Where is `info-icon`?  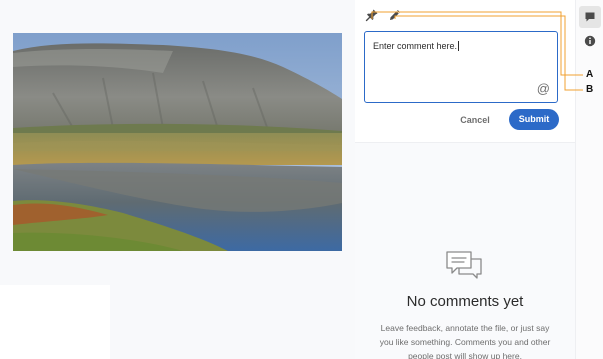 info-icon is located at coordinates (590, 41).